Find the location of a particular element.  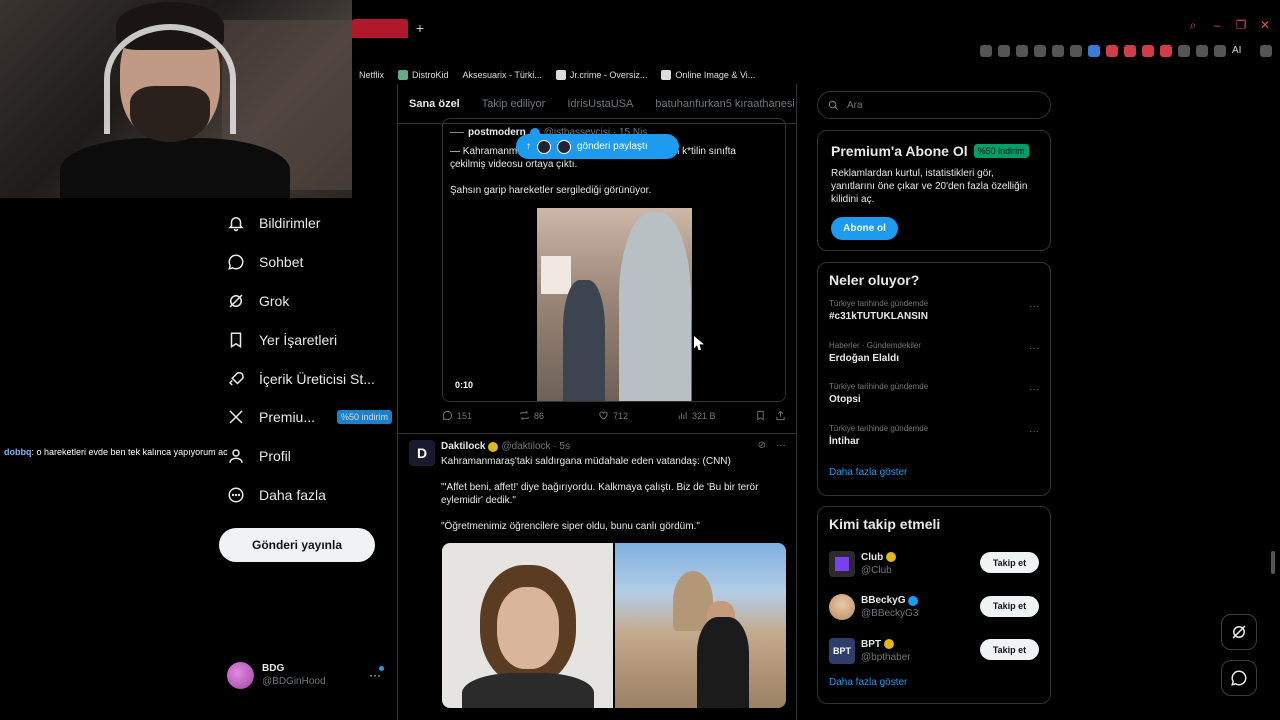

views-button: 321 B is located at coordinates (716, 415).